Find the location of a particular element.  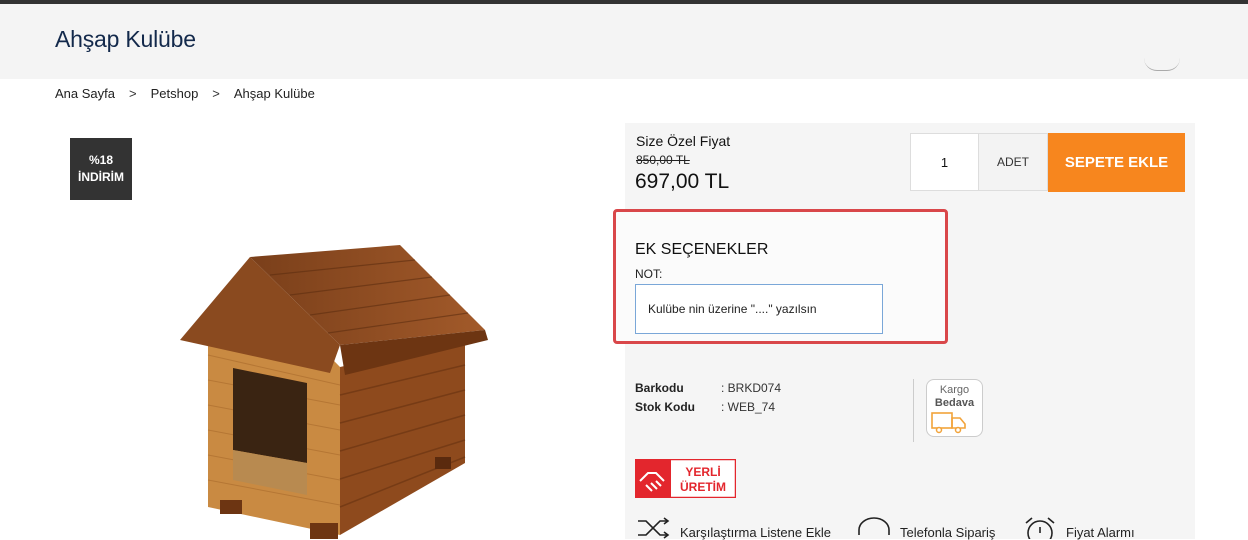

compare-label: Karşılaştırma Listene Ekle is located at coordinates (756, 532).